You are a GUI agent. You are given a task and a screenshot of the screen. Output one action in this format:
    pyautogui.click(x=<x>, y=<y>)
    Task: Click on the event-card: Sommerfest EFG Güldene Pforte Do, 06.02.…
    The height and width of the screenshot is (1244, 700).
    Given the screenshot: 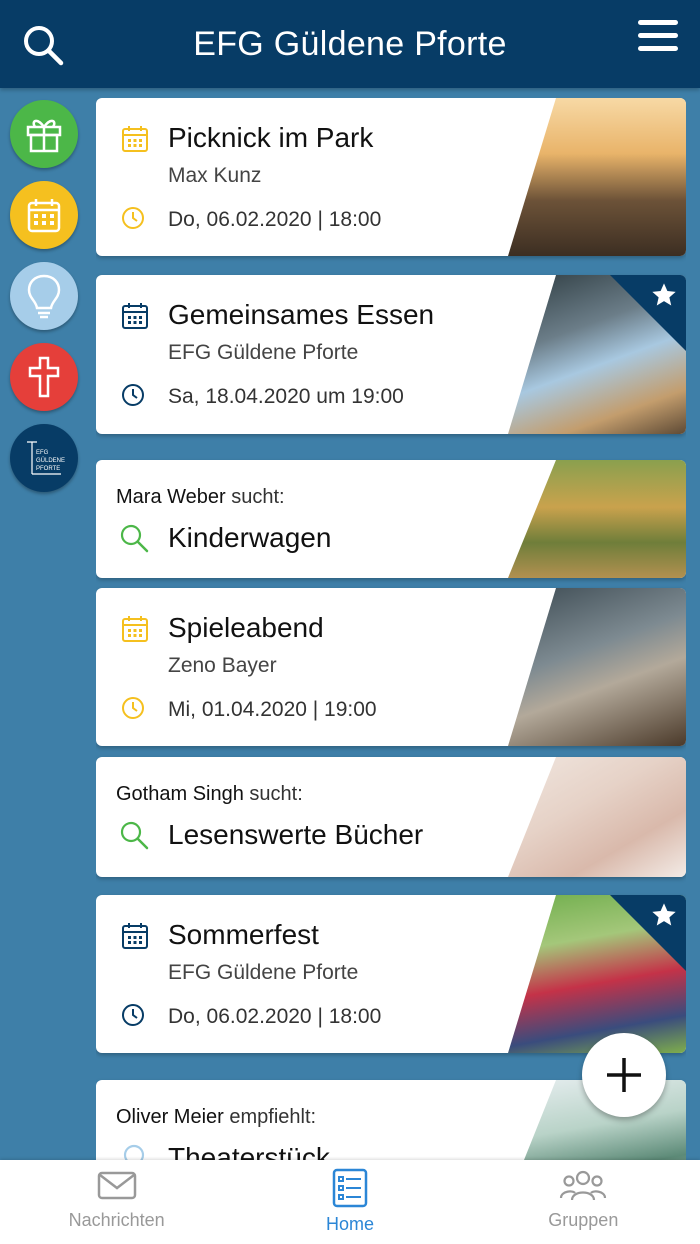 What is the action you would take?
    pyautogui.click(x=391, y=974)
    